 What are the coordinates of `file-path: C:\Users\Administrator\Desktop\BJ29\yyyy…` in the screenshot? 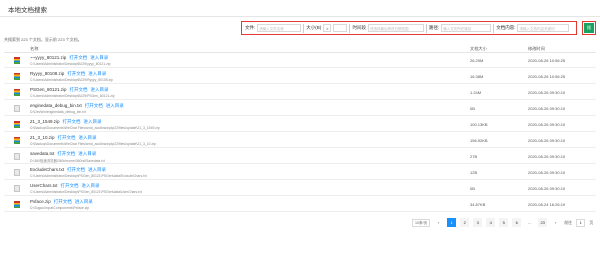 It's located at (70, 64).